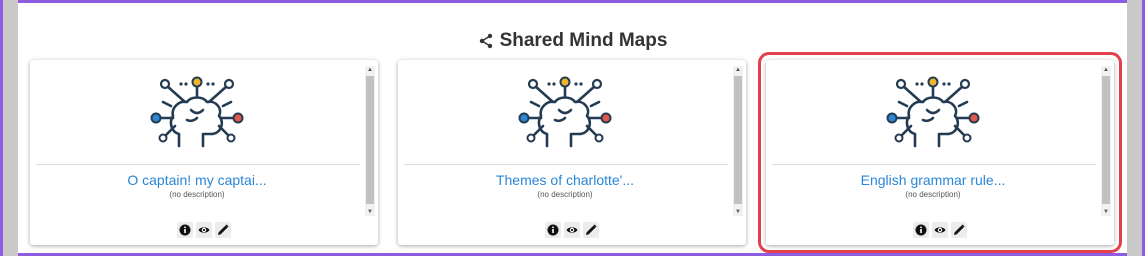  I want to click on section-heading: Shared Mind Maps, so click(572, 41).